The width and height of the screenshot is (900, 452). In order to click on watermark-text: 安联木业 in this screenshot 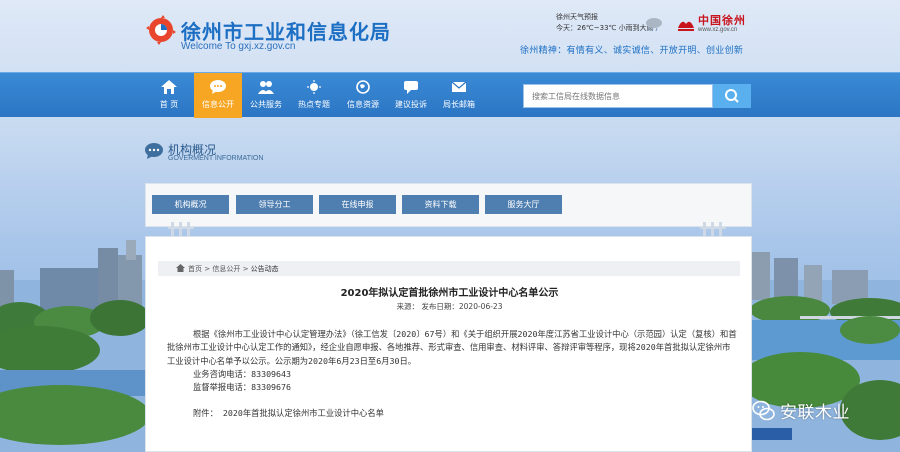, I will do `click(815, 413)`.